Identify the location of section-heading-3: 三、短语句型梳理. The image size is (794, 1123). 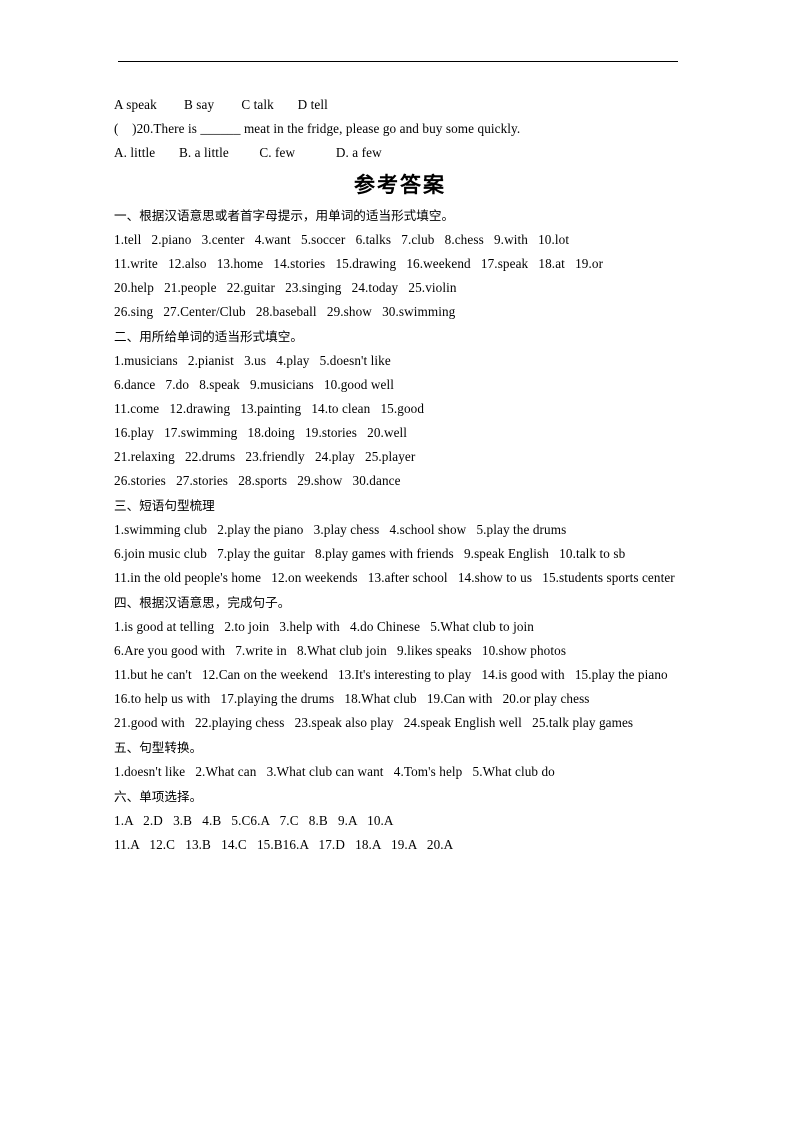
(164, 505).